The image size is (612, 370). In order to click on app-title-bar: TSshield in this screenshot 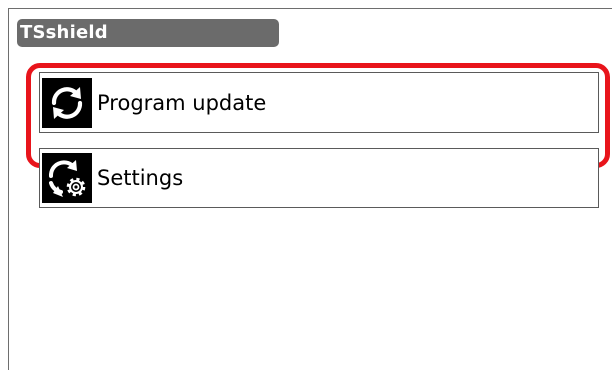, I will do `click(148, 33)`.